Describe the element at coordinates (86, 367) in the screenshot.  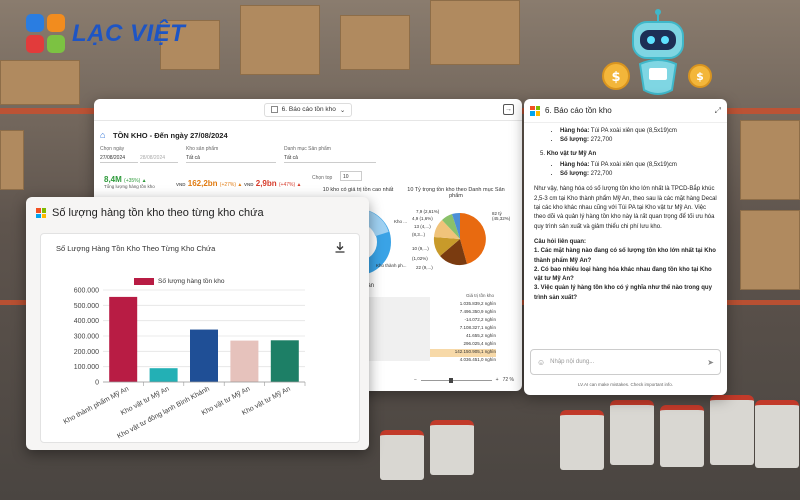
I see `y-tick-label: 100.000` at that location.